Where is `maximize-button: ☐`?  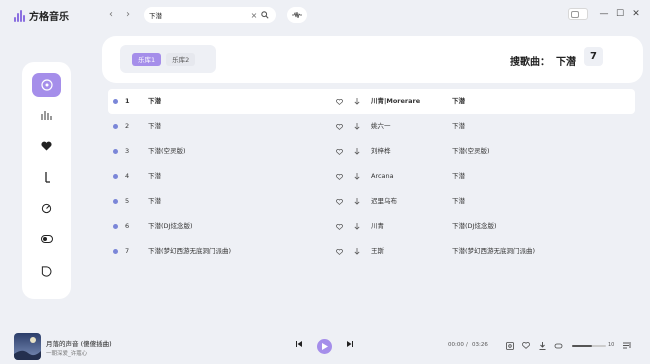 maximize-button: ☐ is located at coordinates (620, 14).